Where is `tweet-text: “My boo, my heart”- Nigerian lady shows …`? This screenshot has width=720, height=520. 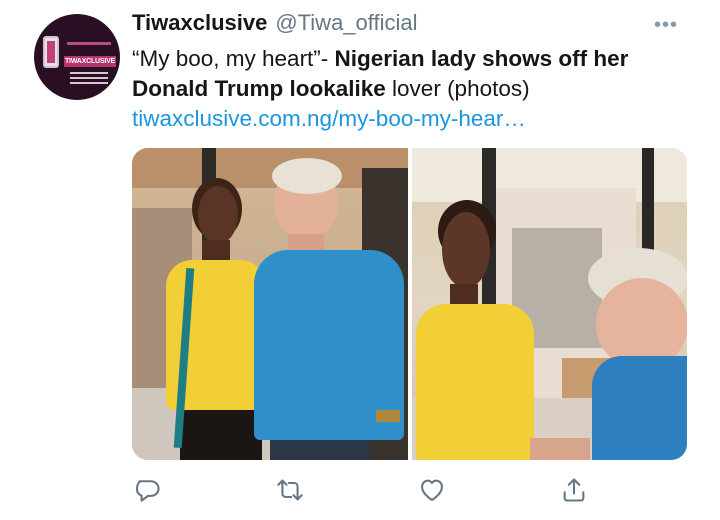 tweet-text: “My boo, my heart”- Nigerian lady shows … is located at coordinates (412, 89).